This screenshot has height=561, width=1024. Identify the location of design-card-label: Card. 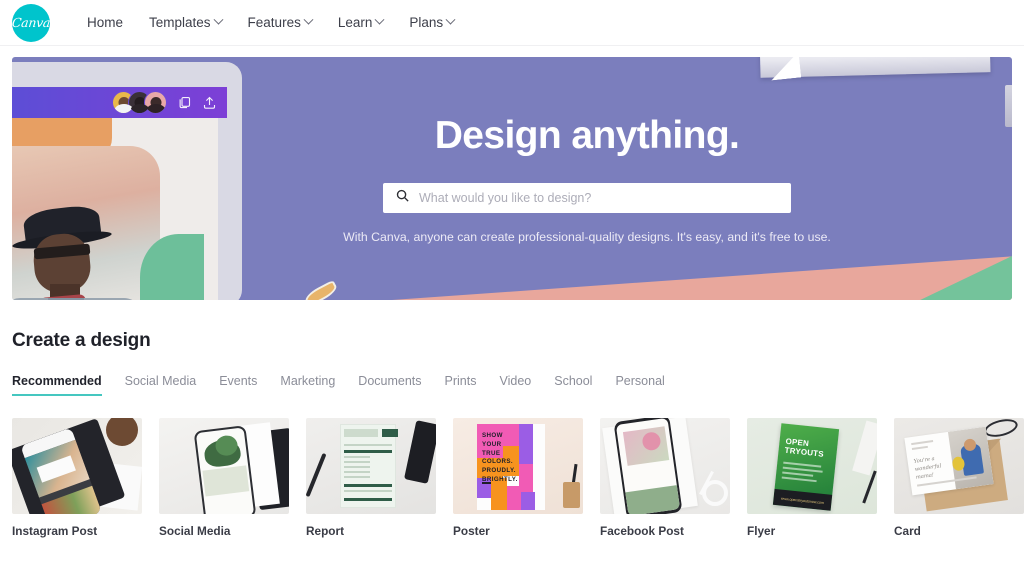
(907, 531).